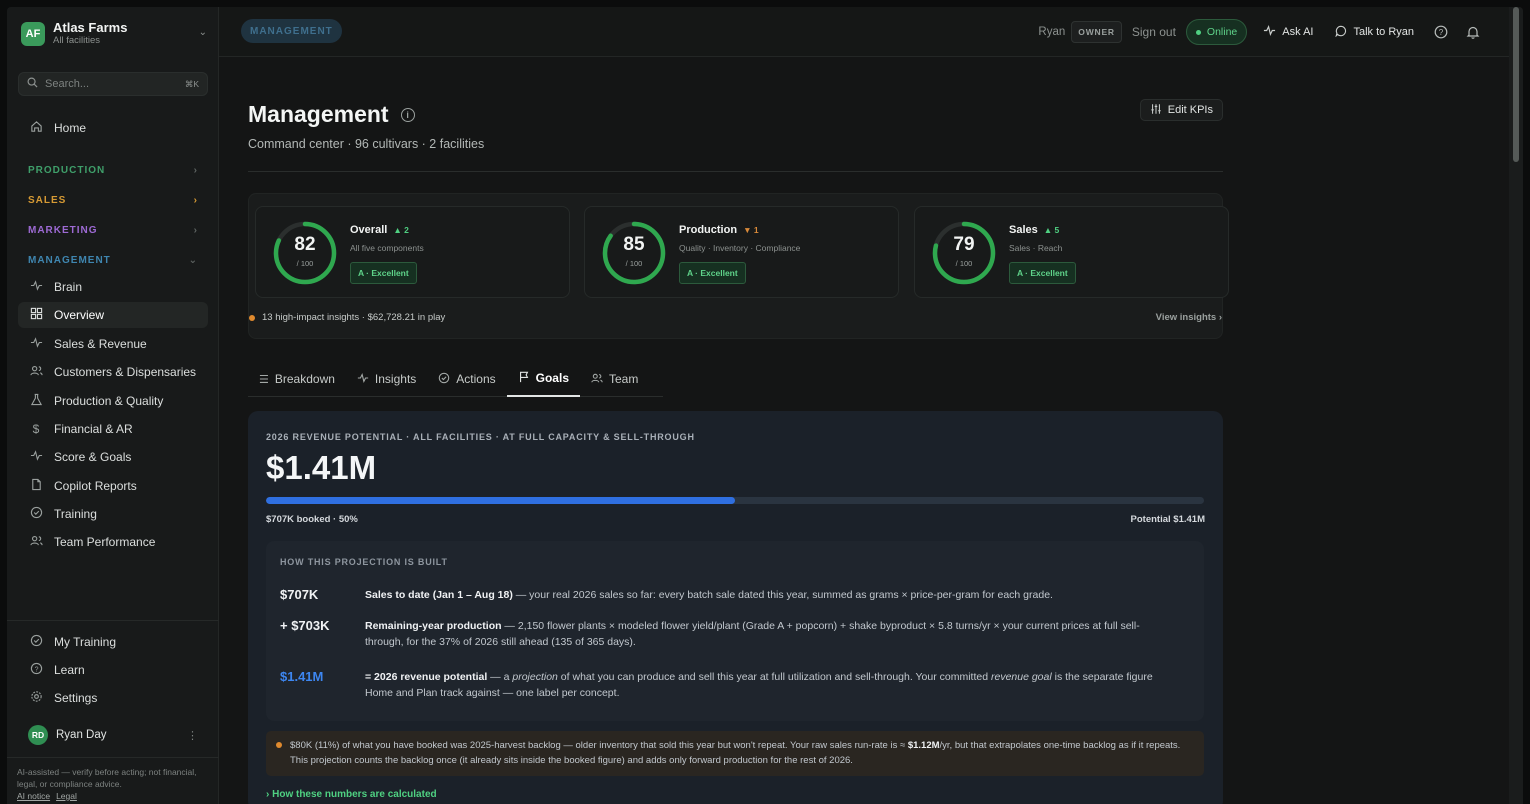 Image resolution: width=1530 pixels, height=804 pixels. What do you see at coordinates (113, 670) in the screenshot?
I see `sidebar-item-learn: ? Learn` at bounding box center [113, 670].